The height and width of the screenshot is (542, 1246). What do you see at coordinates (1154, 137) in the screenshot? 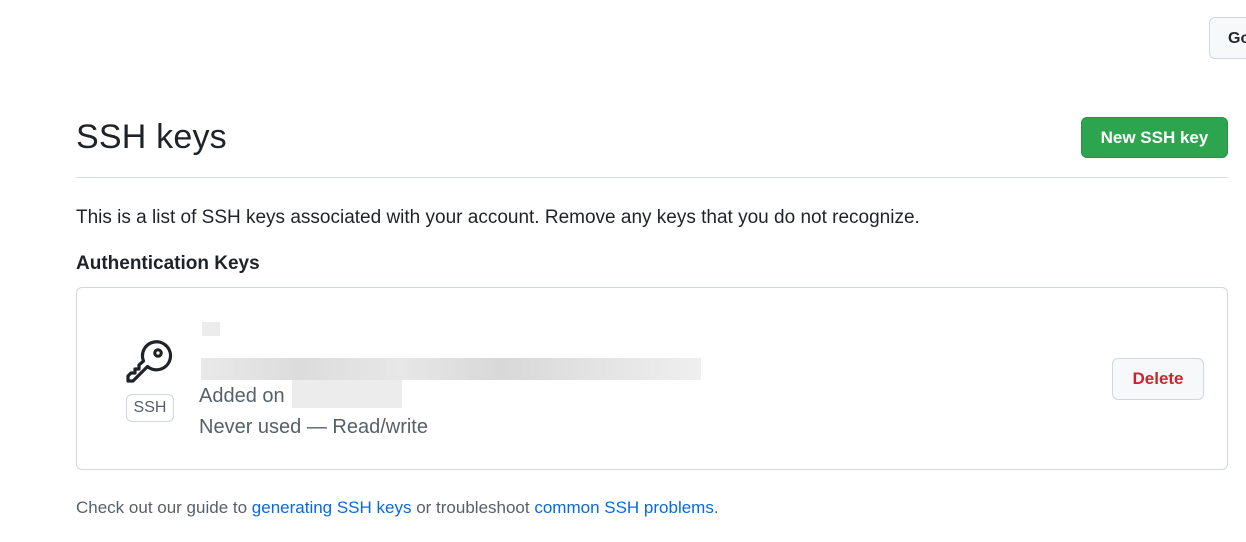
I see `new-ssh-key-button: New SSH key` at bounding box center [1154, 137].